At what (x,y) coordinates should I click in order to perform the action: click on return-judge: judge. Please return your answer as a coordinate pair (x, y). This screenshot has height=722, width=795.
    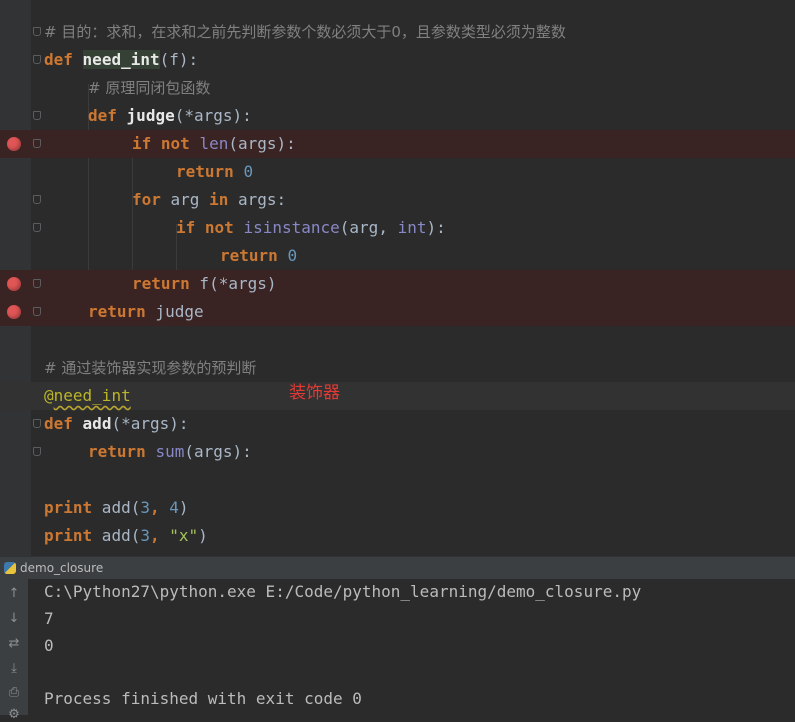
    Looking at the image, I should click on (174, 311).